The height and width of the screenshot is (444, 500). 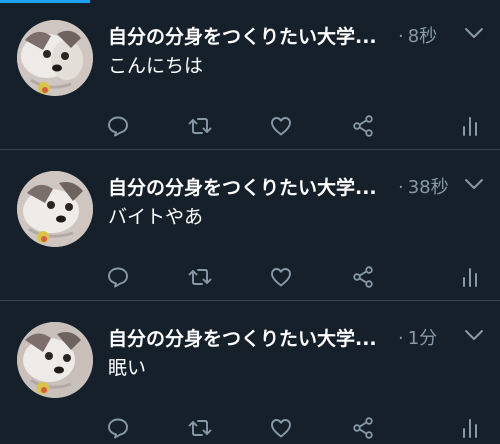 What do you see at coordinates (422, 338) in the screenshot?
I see `tweet-time-label: 1分` at bounding box center [422, 338].